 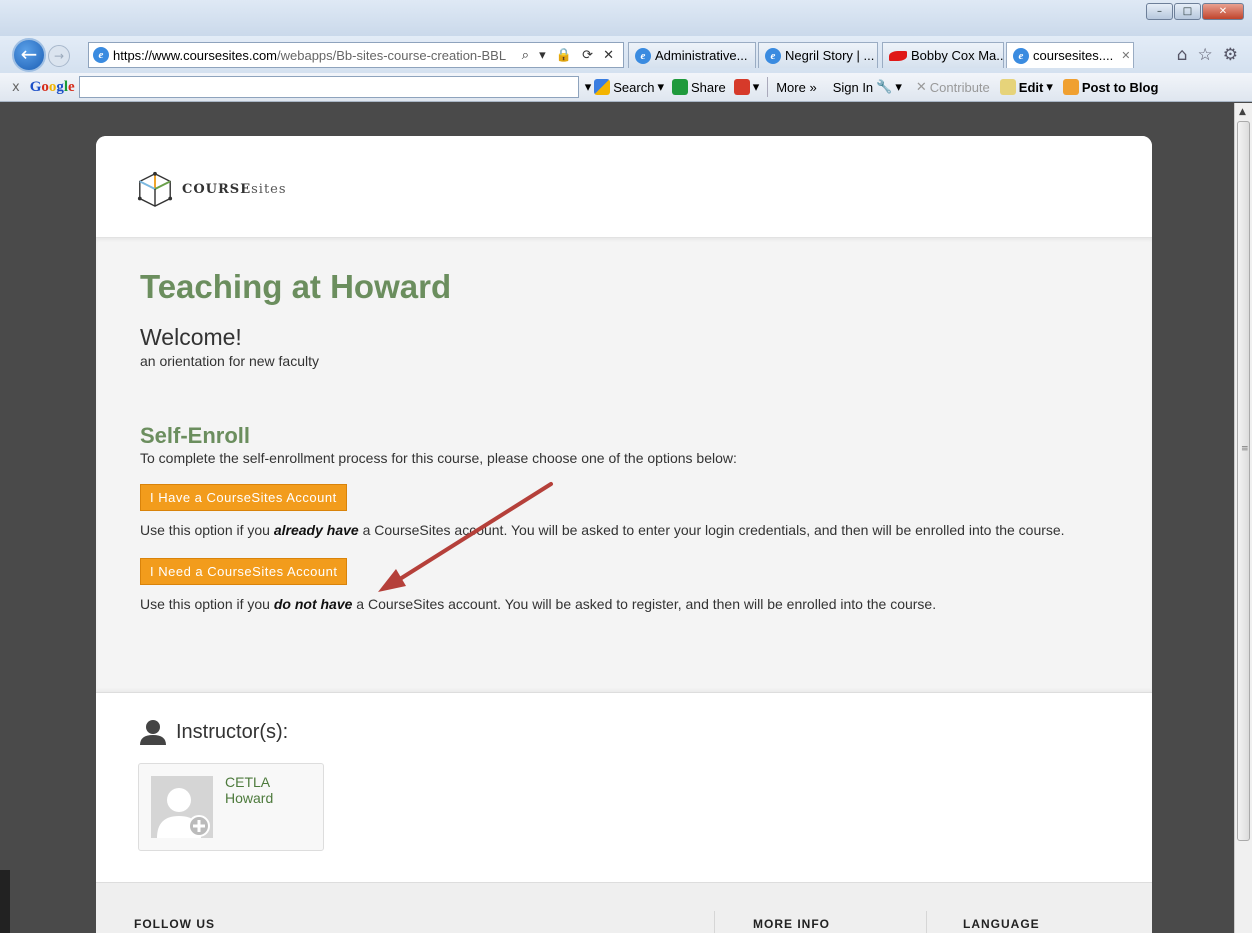 What do you see at coordinates (1120, 87) in the screenshot?
I see `post-label: Post to Blog` at bounding box center [1120, 87].